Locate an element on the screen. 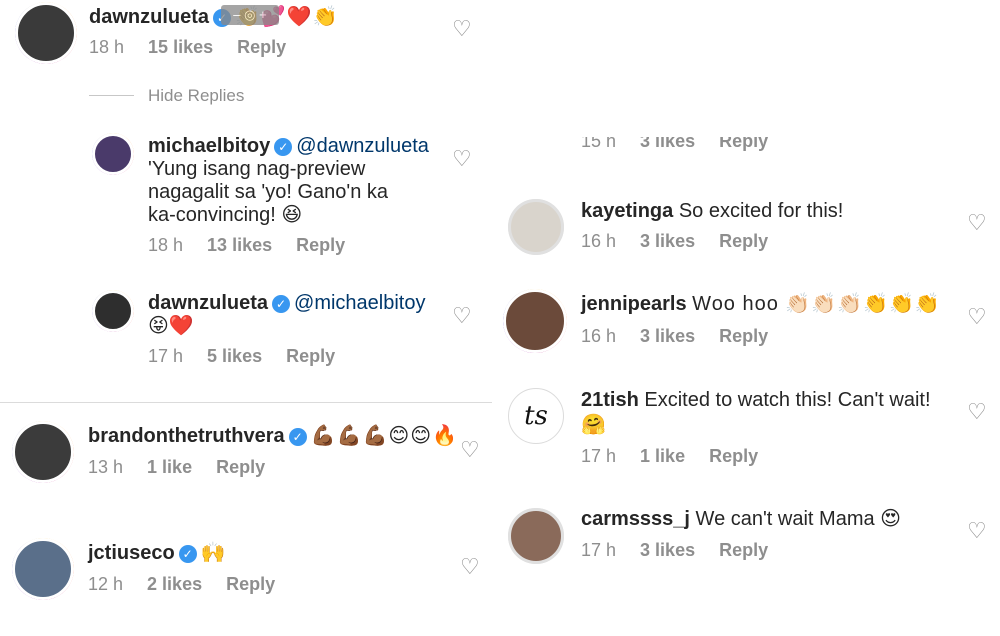 The image size is (1000, 636). comment-line: dawnzulueta ✓ @michaelbitoy is located at coordinates (286, 303).